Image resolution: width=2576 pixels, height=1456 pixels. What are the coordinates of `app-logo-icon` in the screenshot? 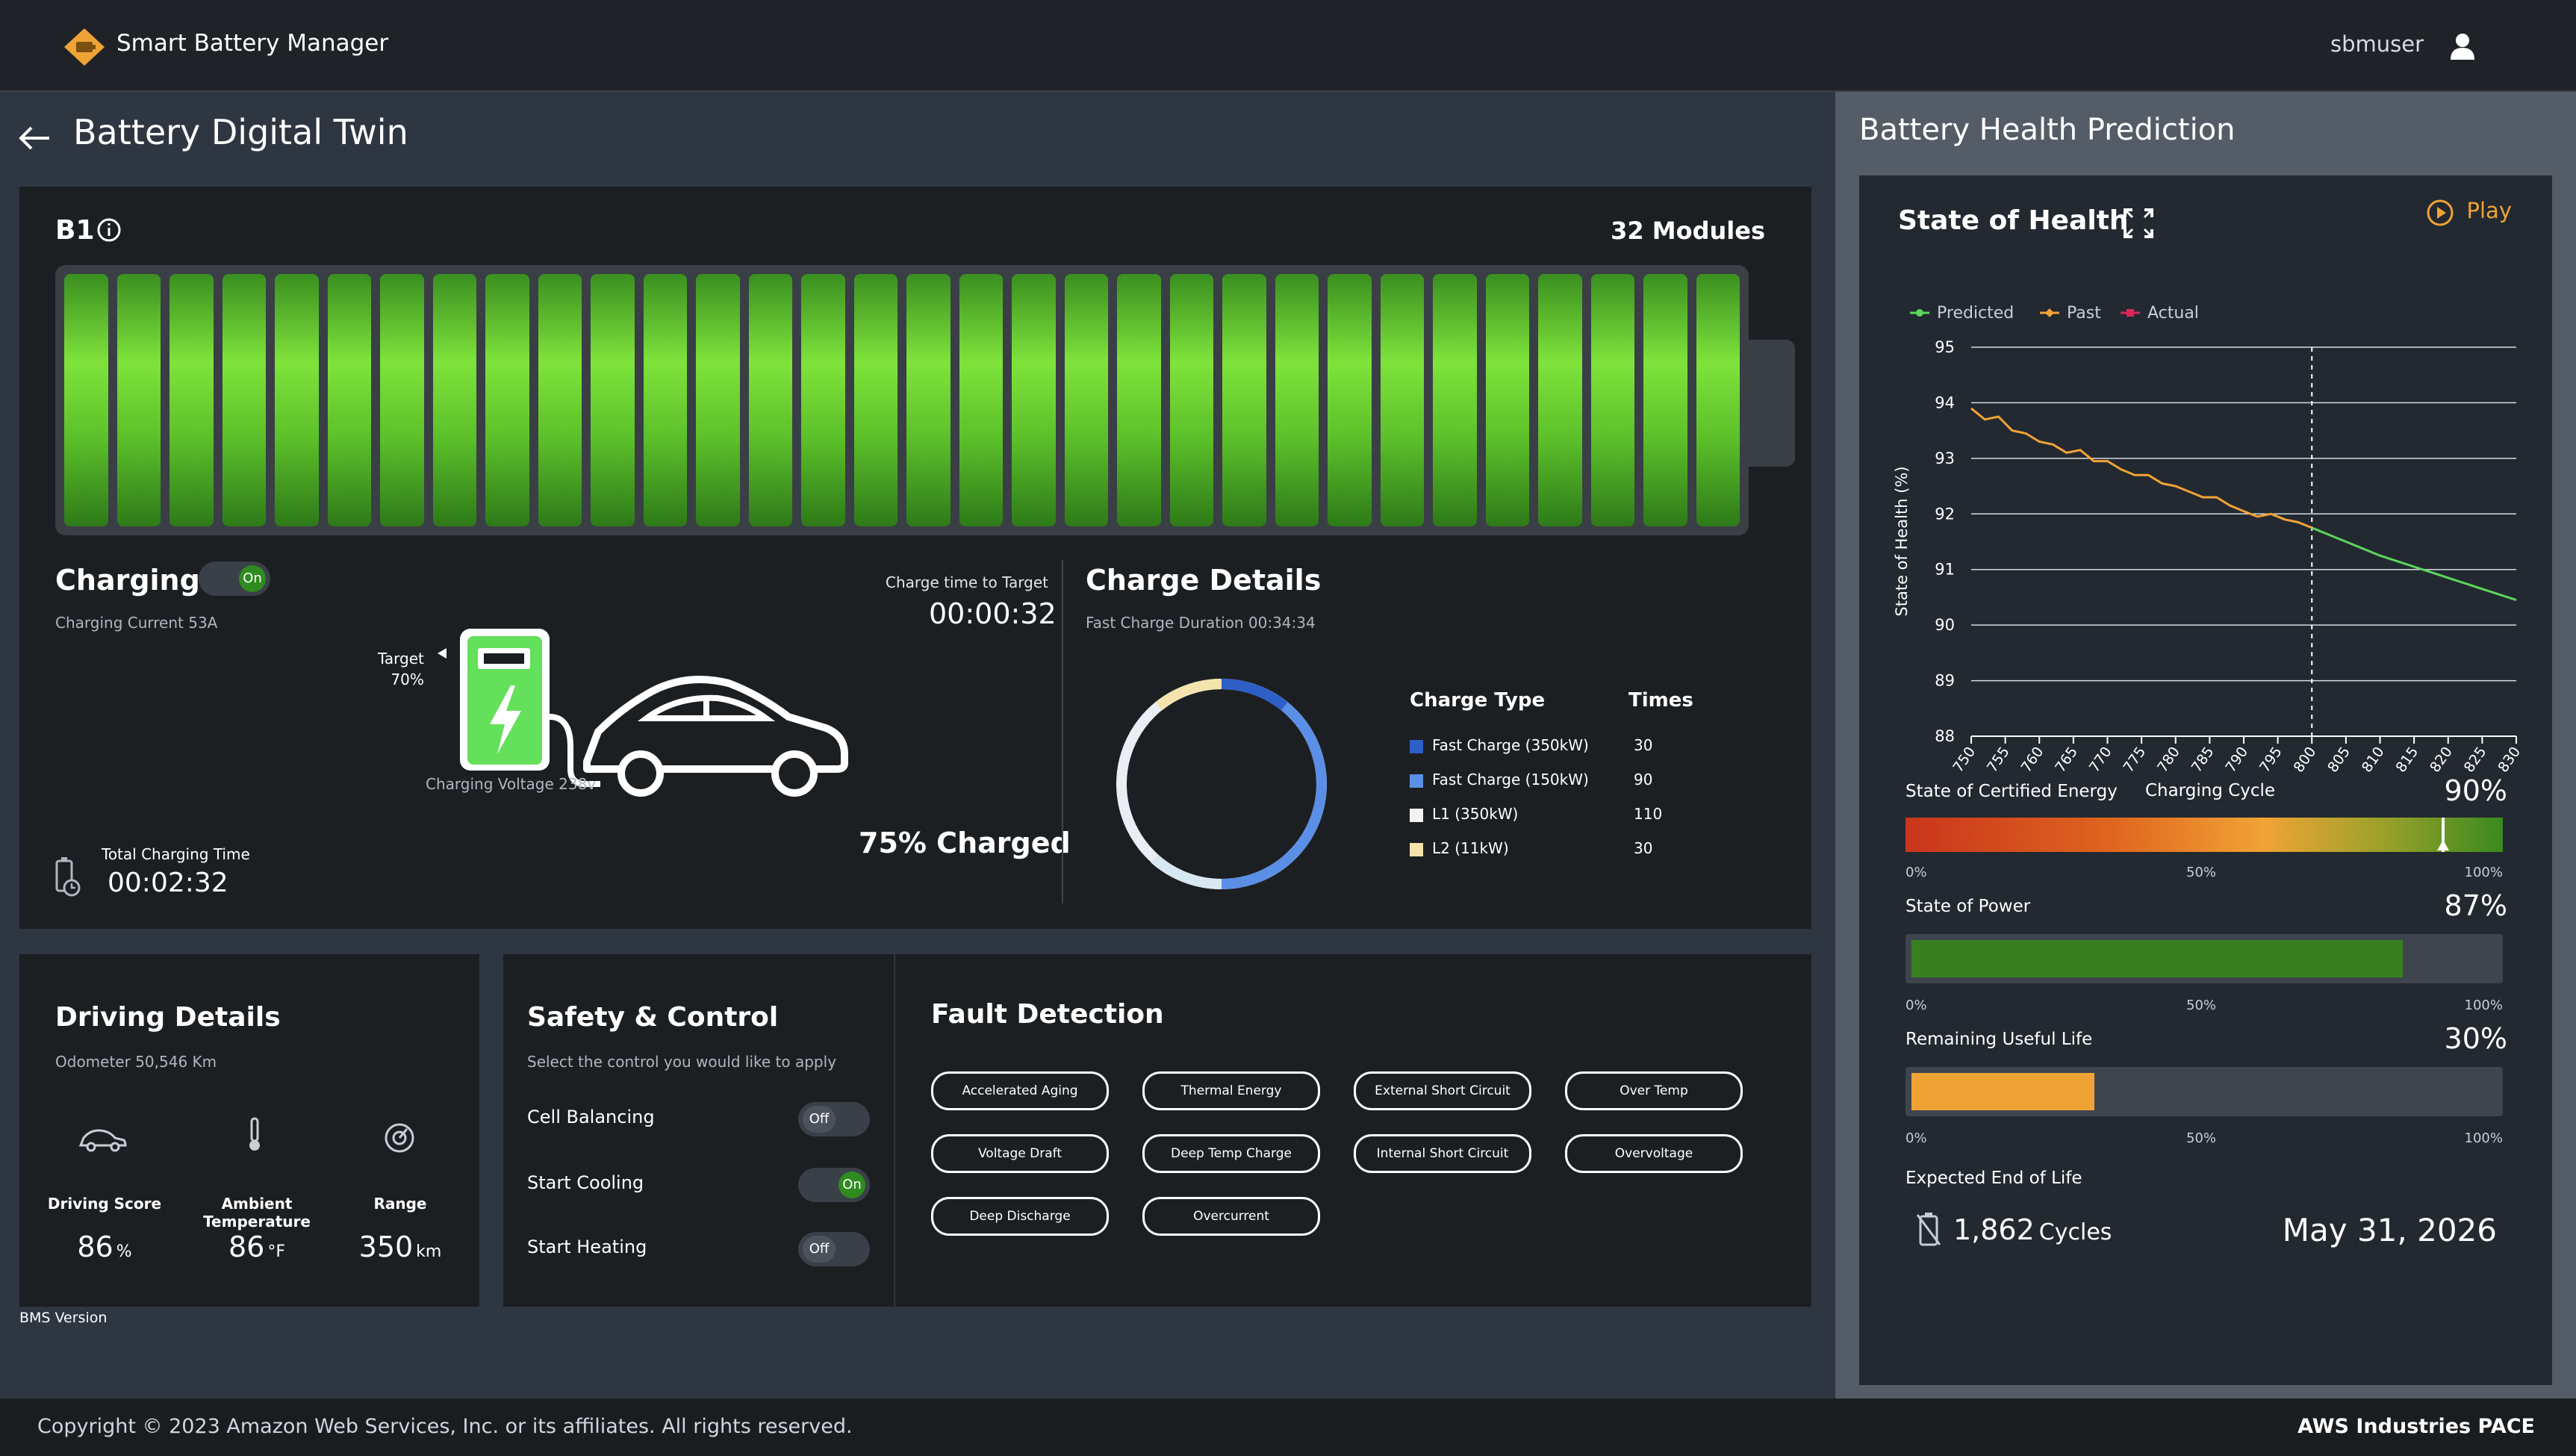 It's located at (84, 47).